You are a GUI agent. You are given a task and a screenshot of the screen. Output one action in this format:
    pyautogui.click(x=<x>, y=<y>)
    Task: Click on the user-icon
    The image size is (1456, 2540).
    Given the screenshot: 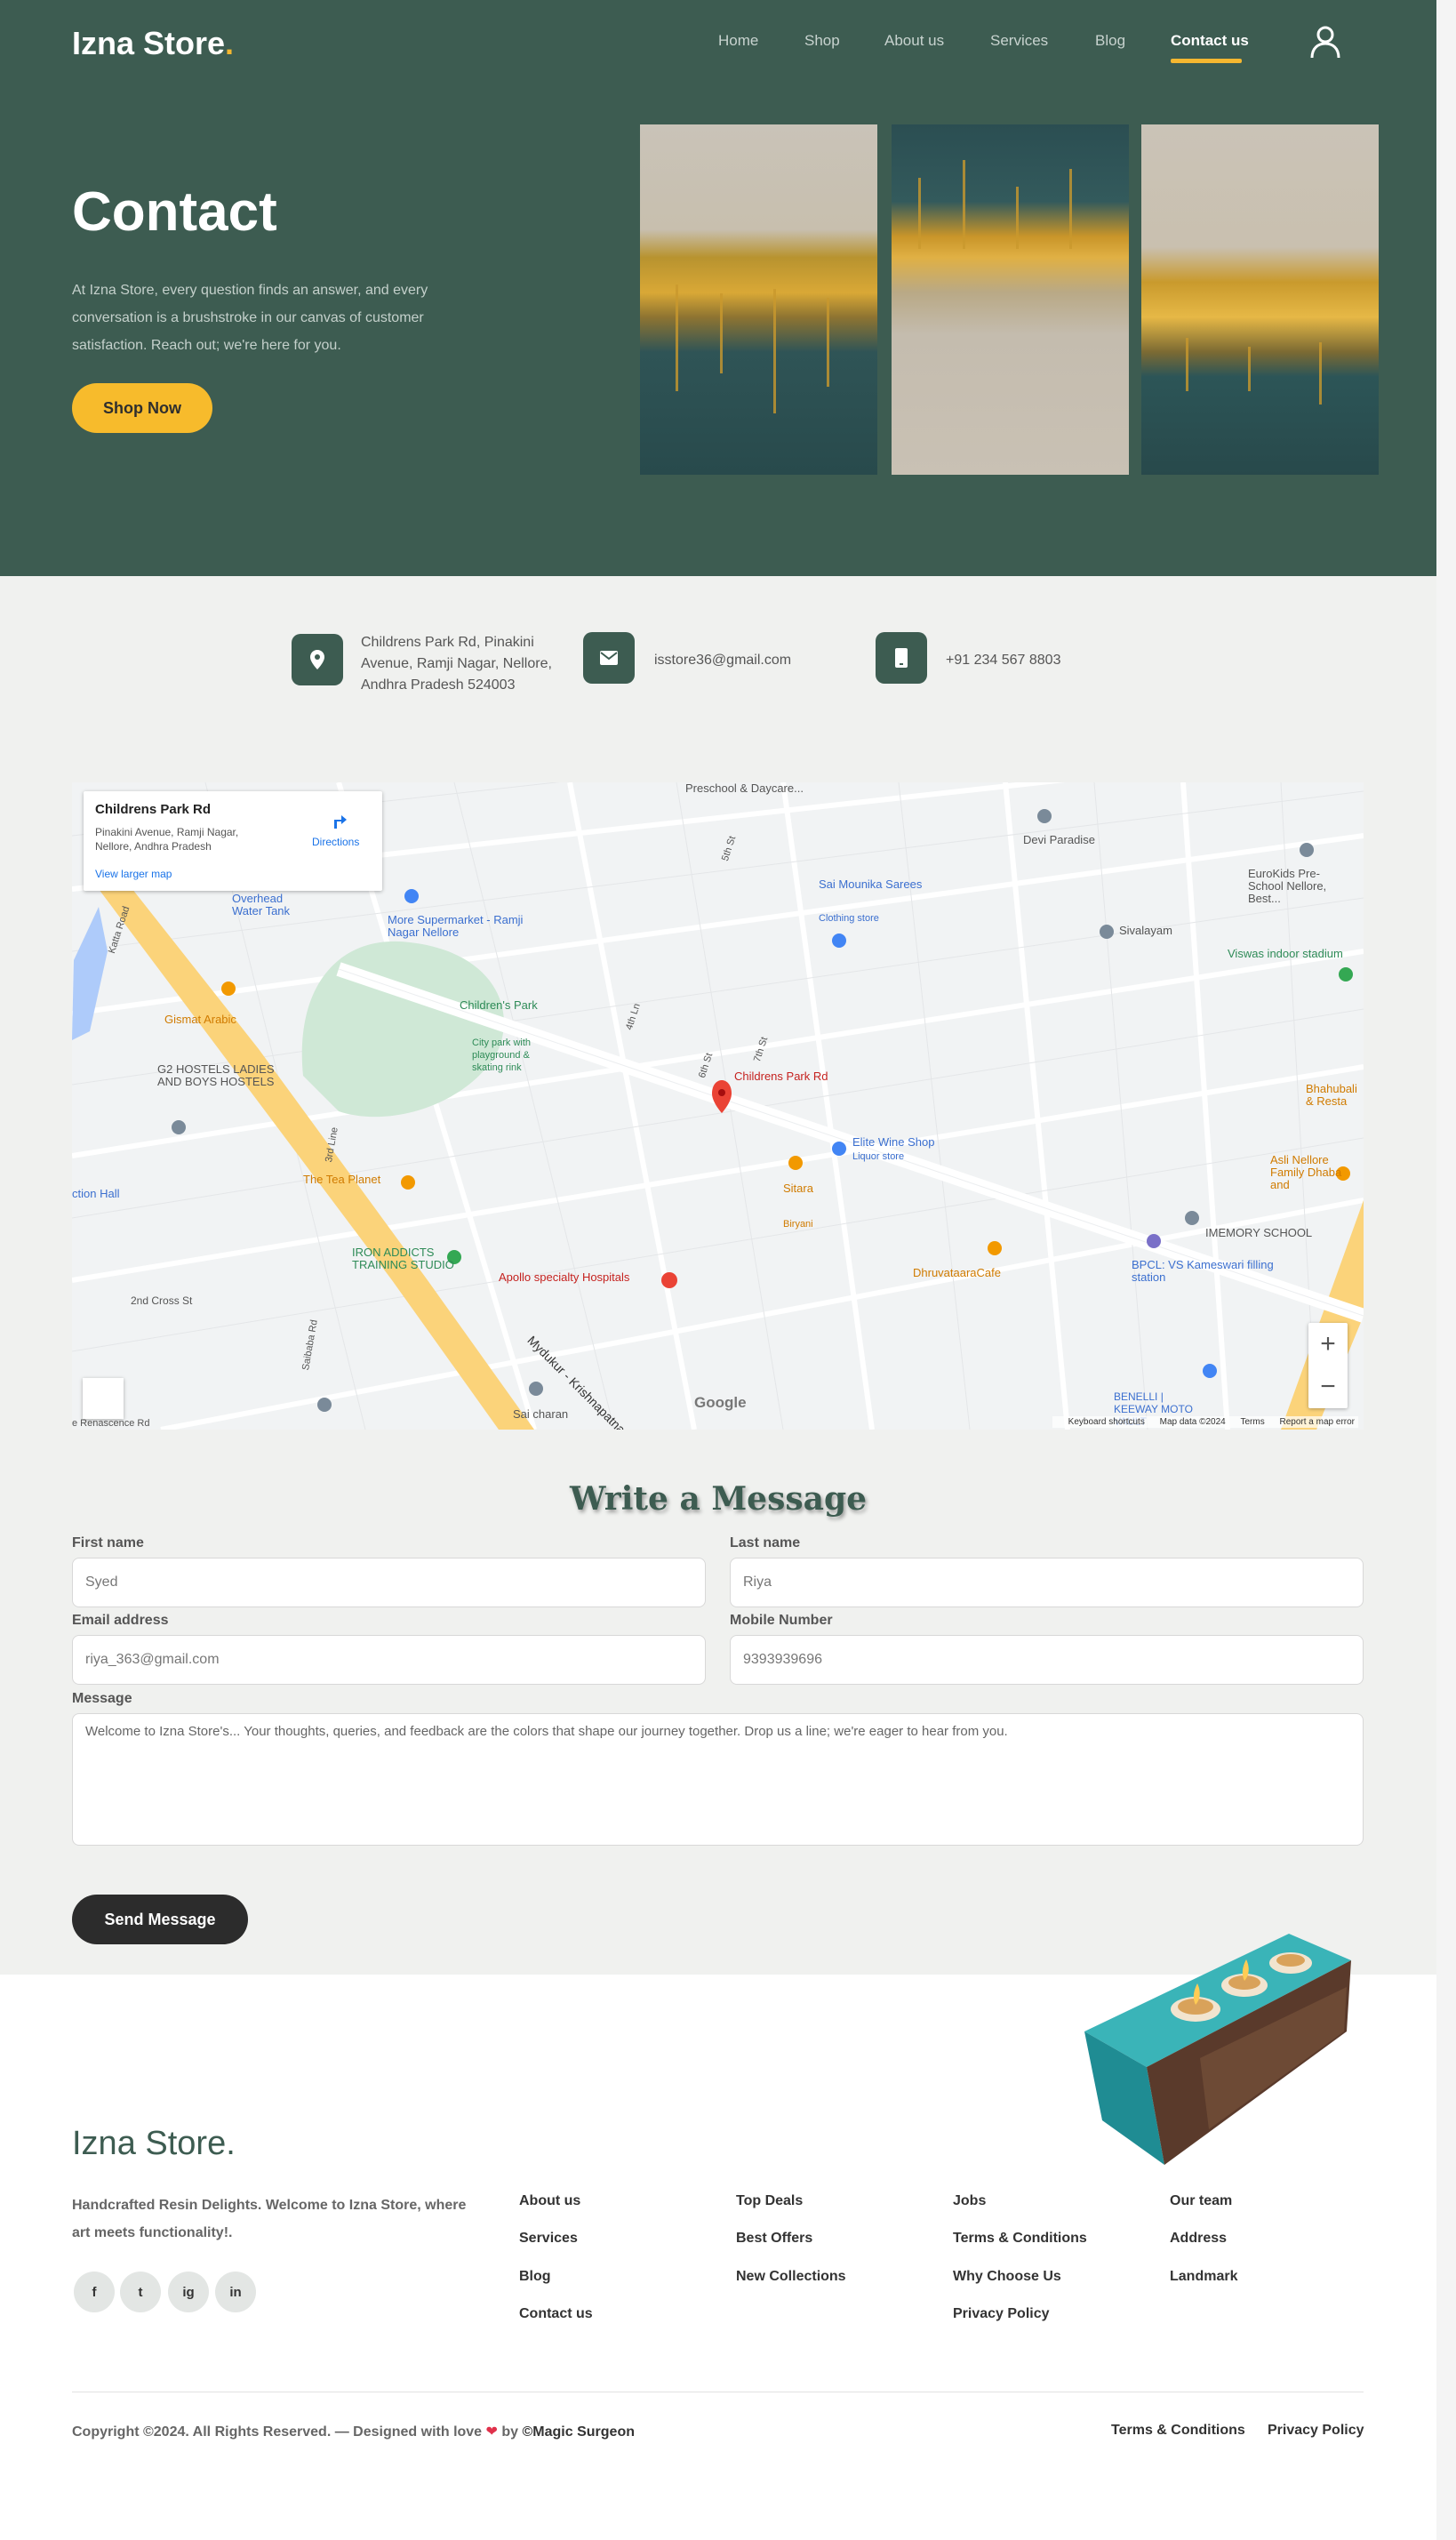 What is the action you would take?
    pyautogui.click(x=1325, y=42)
    